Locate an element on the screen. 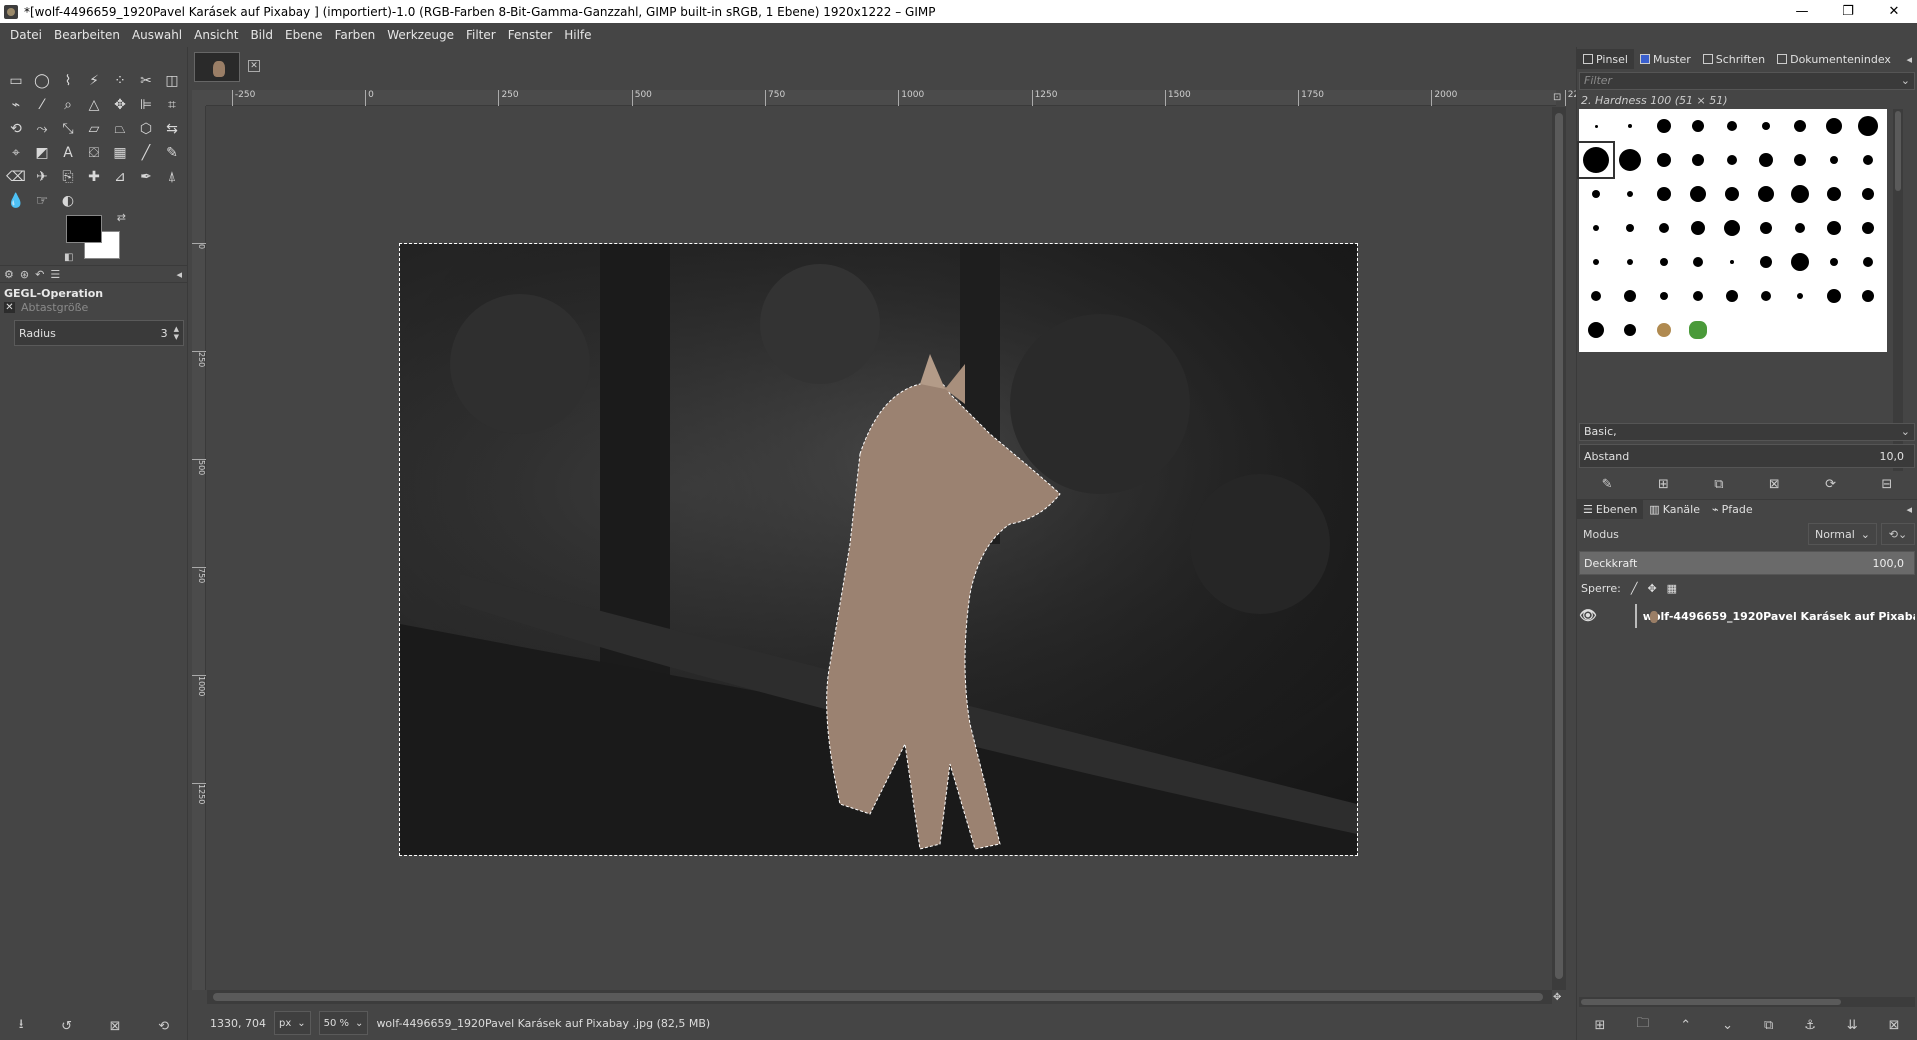  free-select-icon: ⌇ is located at coordinates (68, 81).